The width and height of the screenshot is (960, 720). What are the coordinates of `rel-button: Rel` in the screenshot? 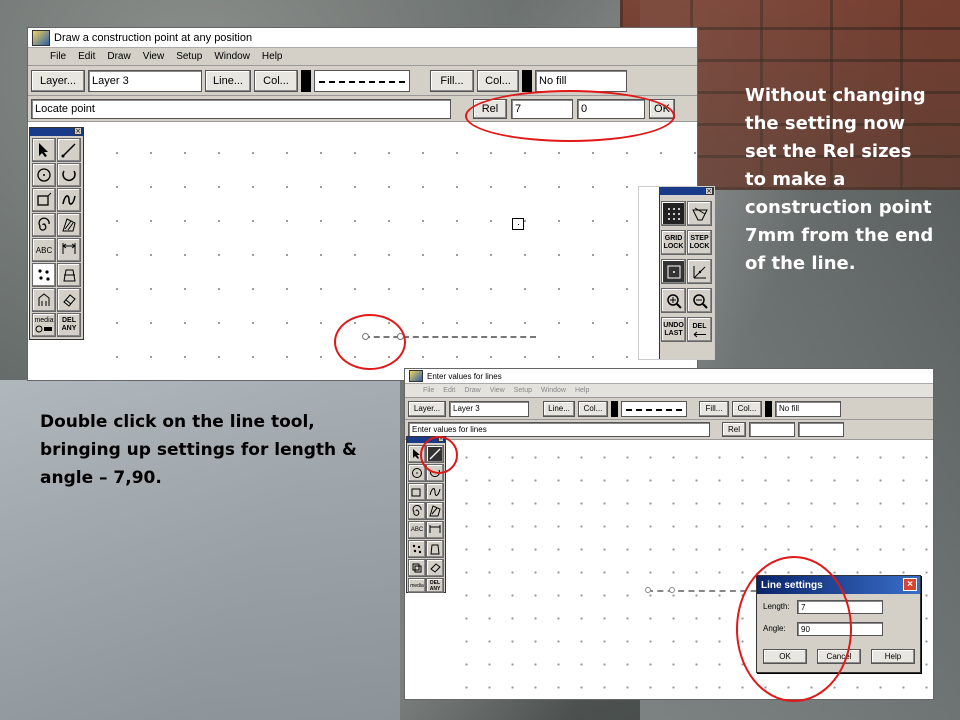 It's located at (734, 429).